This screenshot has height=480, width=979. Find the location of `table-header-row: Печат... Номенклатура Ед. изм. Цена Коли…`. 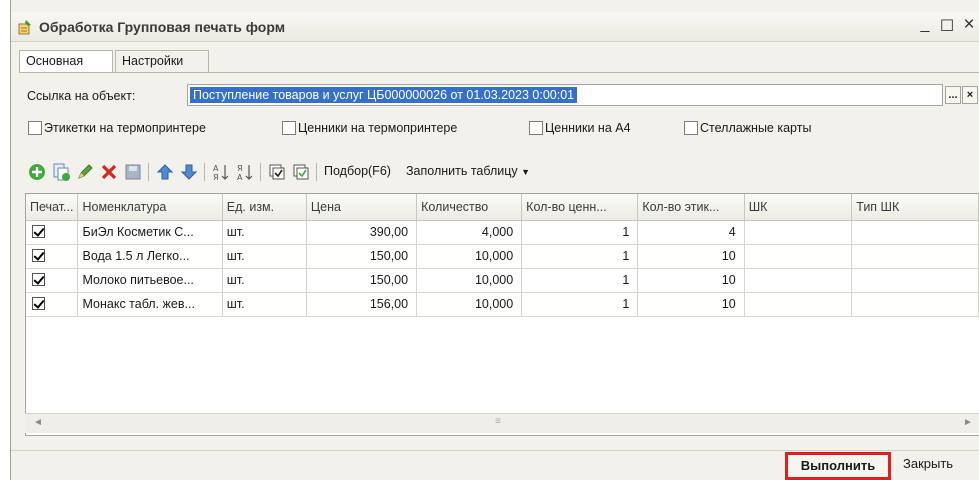

table-header-row: Печат... Номенклатура Ед. изм. Цена Коли… is located at coordinates (502, 207).